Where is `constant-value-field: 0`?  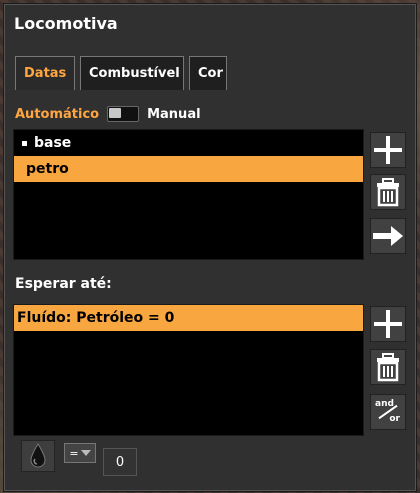 constant-value-field: 0 is located at coordinates (120, 462).